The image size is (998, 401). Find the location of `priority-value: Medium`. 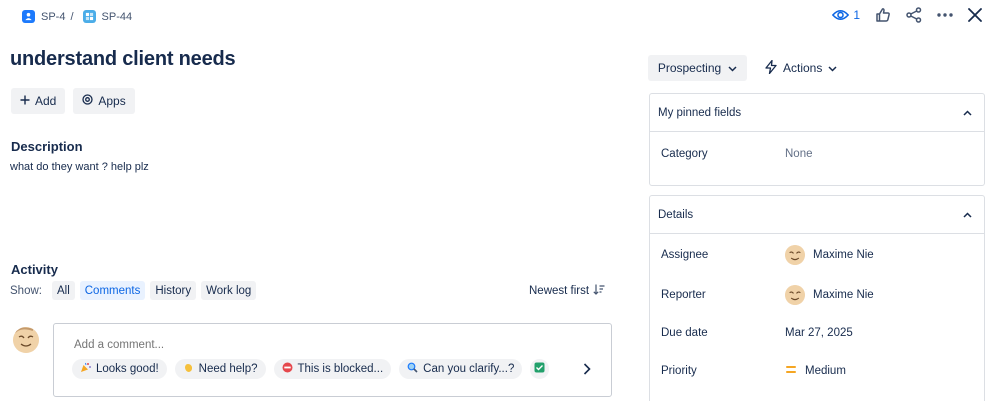

priority-value: Medium is located at coordinates (815, 371).